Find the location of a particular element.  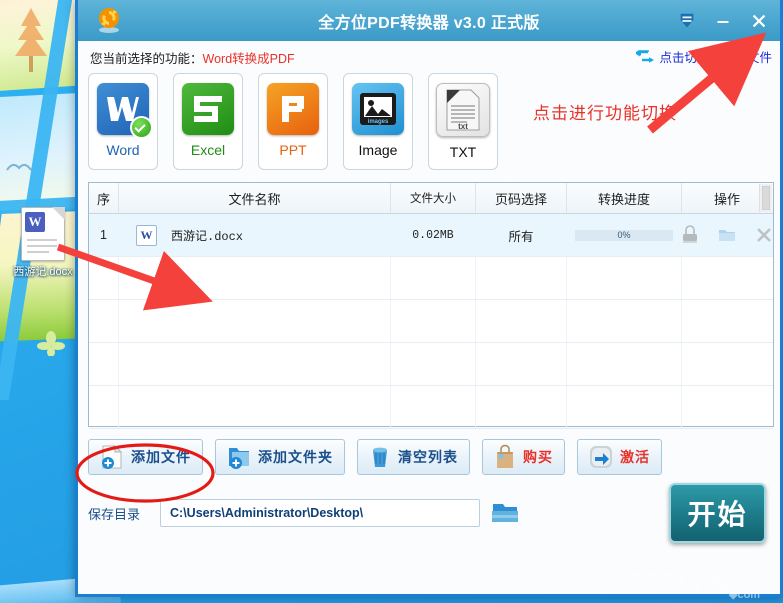

file-type-selector: Word Excel PPT images Image txt TXT is located at coordinates (293, 121).